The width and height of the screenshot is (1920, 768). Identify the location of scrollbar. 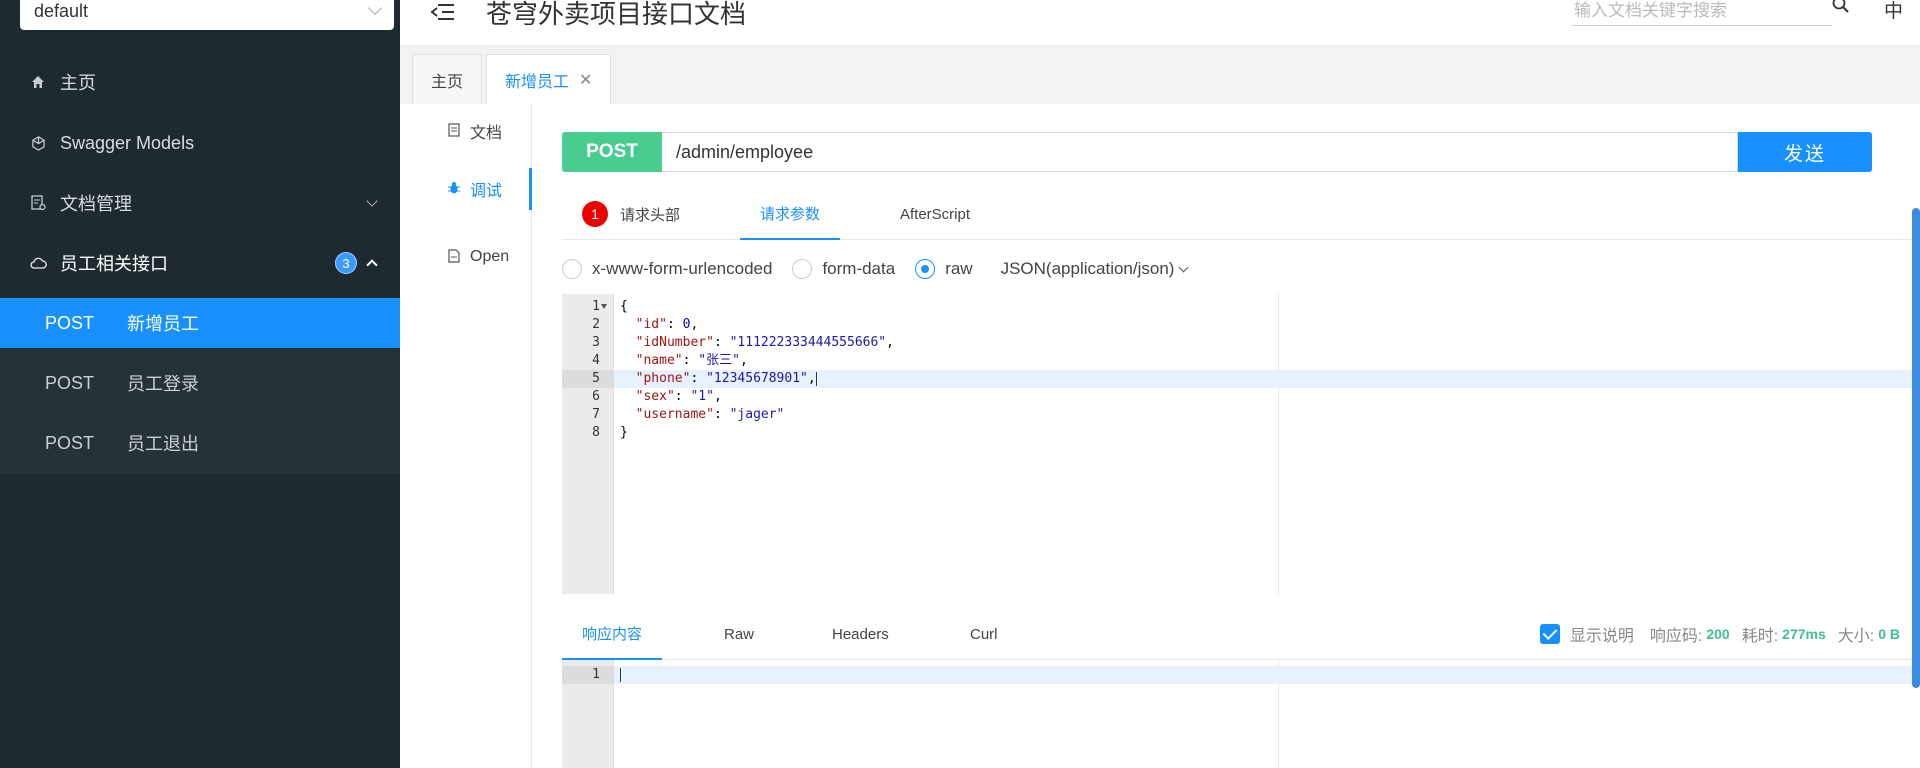
(1916, 448).